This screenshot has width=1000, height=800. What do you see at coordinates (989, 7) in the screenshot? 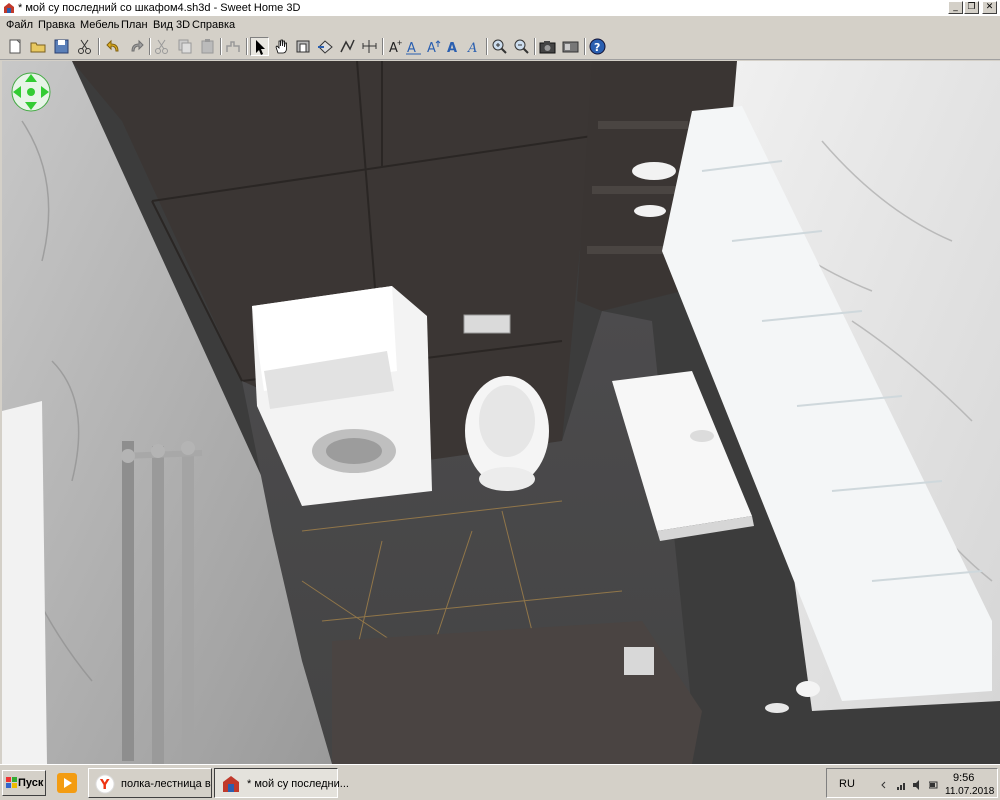
I see `close-button: ✕` at bounding box center [989, 7].